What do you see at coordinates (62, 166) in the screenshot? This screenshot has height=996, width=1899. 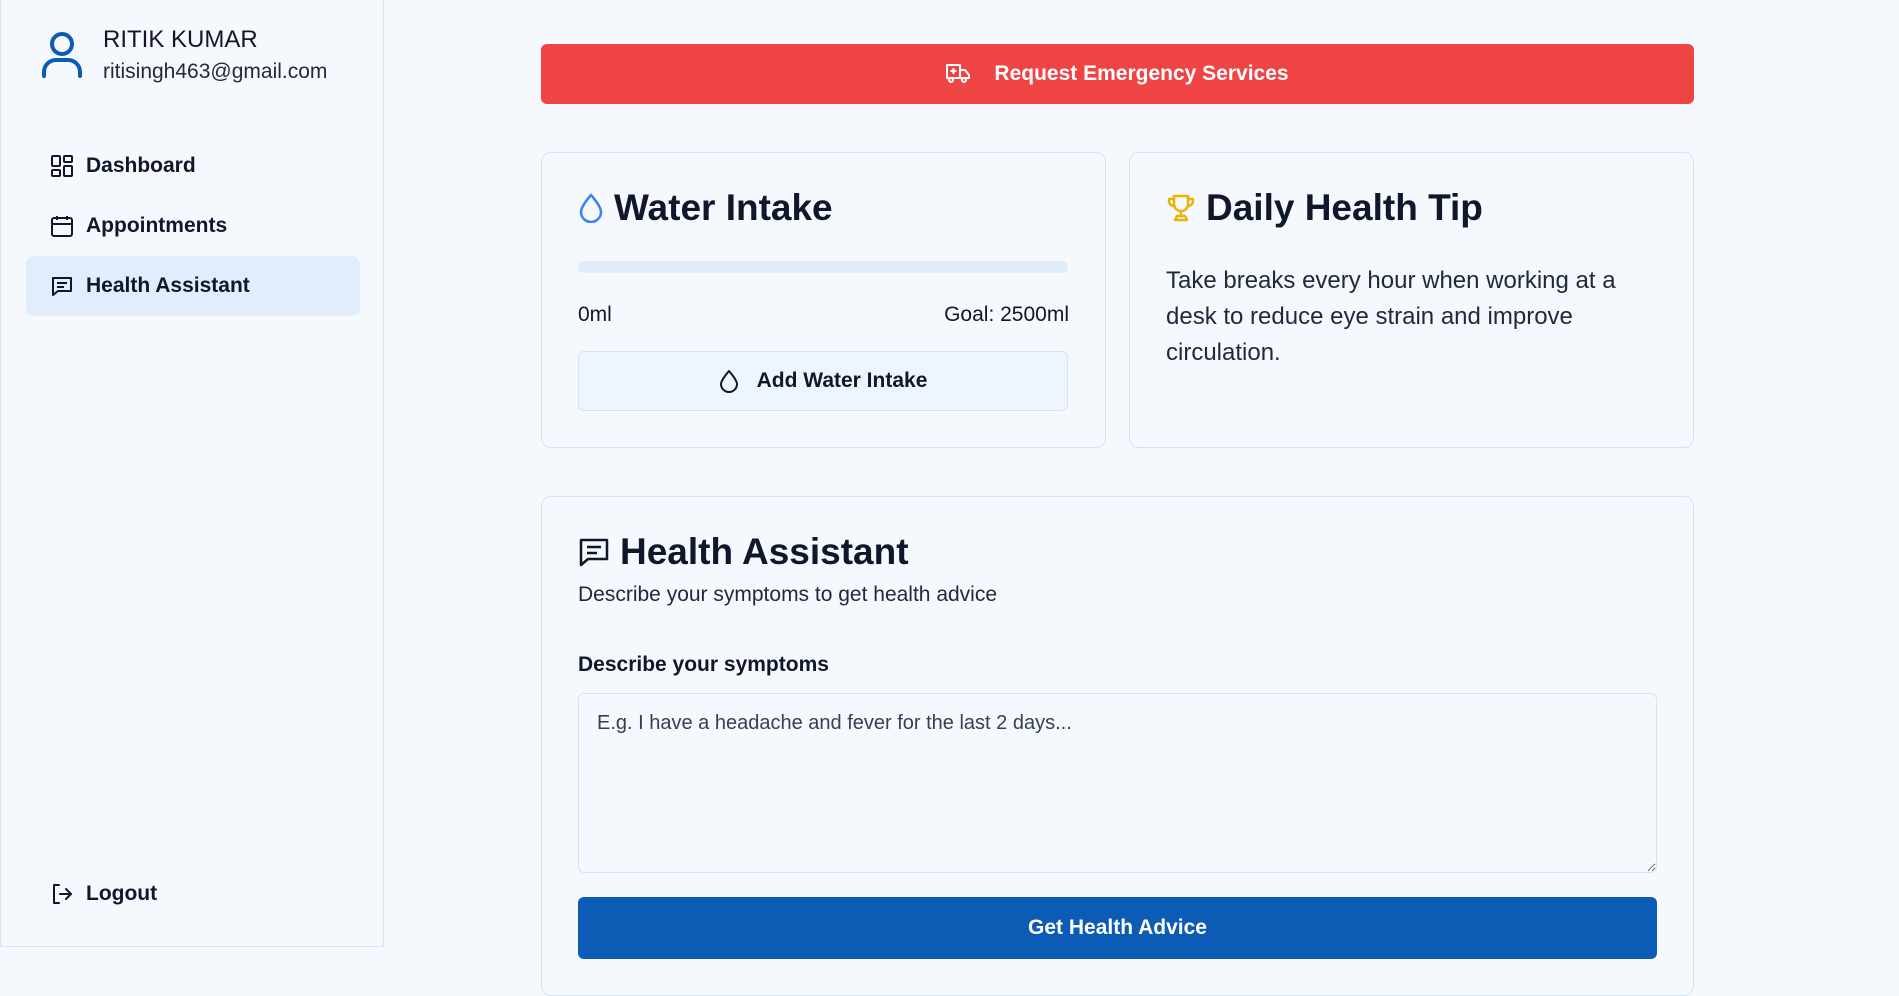 I see `dashboard-icon` at bounding box center [62, 166].